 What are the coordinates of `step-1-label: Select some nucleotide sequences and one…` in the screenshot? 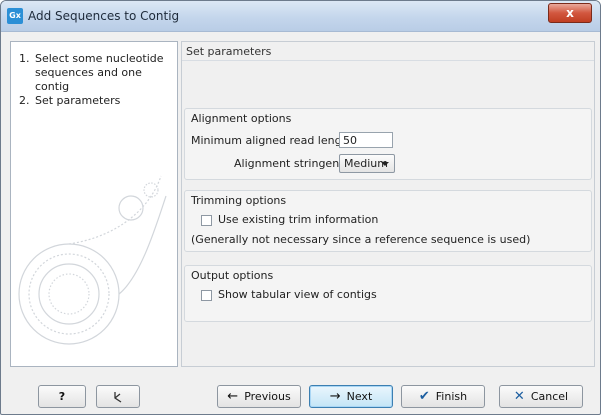 It's located at (99, 72).